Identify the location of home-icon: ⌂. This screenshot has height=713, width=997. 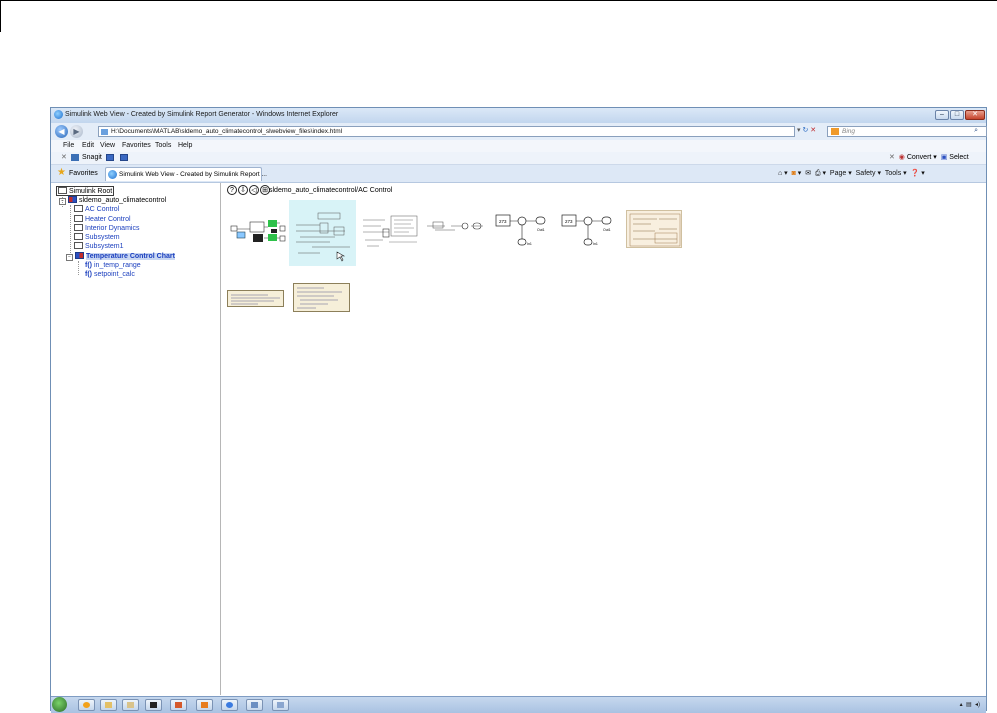
(780, 173).